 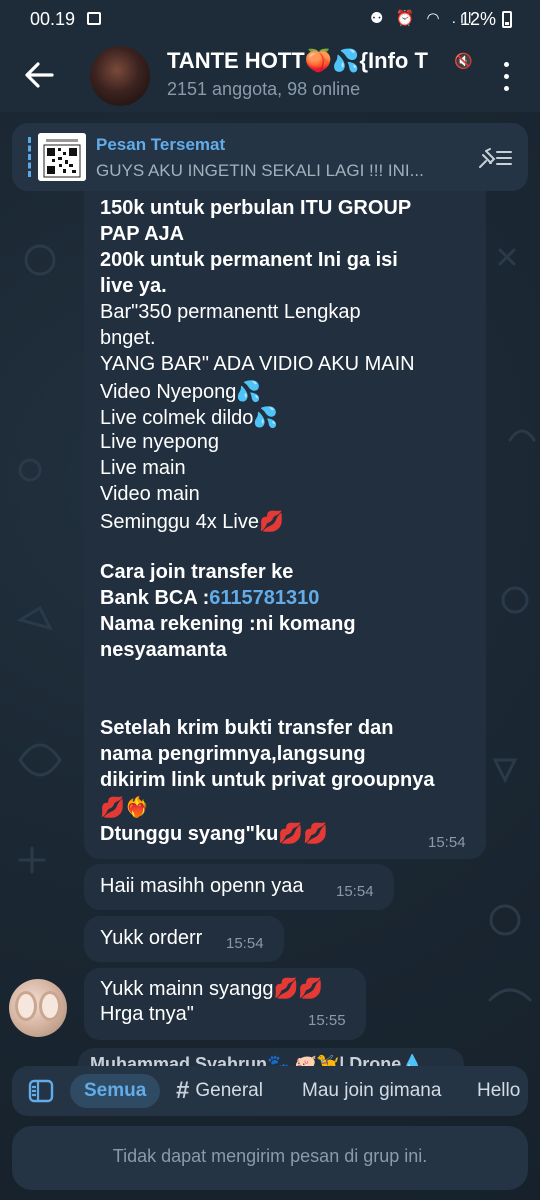 What do you see at coordinates (230, 312) in the screenshot?
I see `message-line: Bar"350 permanentt Lengkap` at bounding box center [230, 312].